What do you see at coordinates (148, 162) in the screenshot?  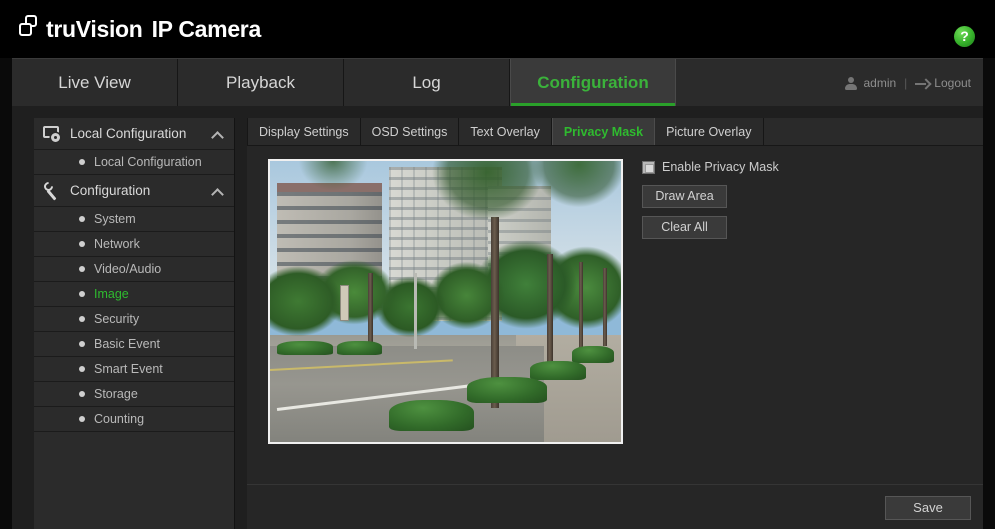 I see `sidebar-item-label: Local Configuration` at bounding box center [148, 162].